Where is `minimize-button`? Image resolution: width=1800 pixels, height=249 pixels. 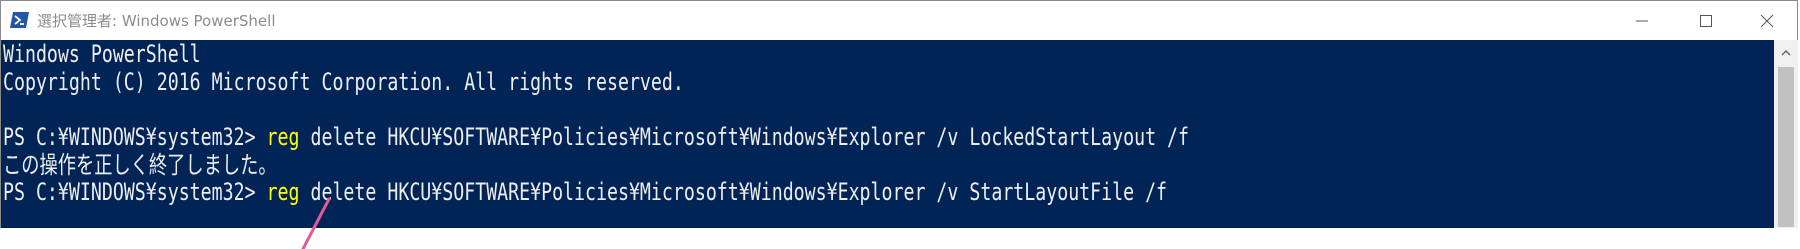 minimize-button is located at coordinates (1642, 20).